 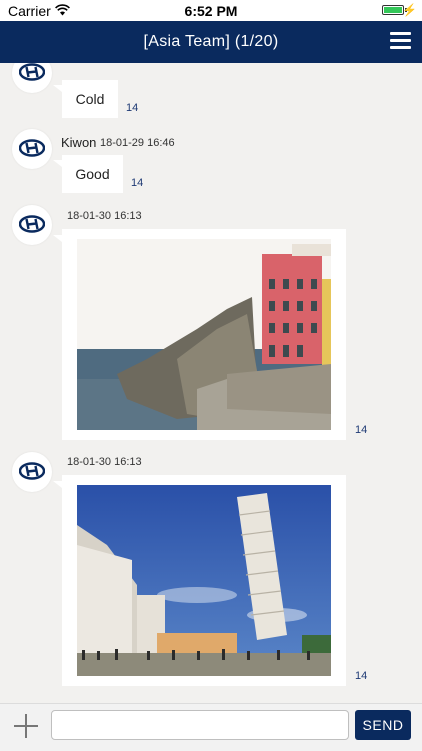 I want to click on chat-title: [Asia Team] (1/20), so click(x=211, y=41).